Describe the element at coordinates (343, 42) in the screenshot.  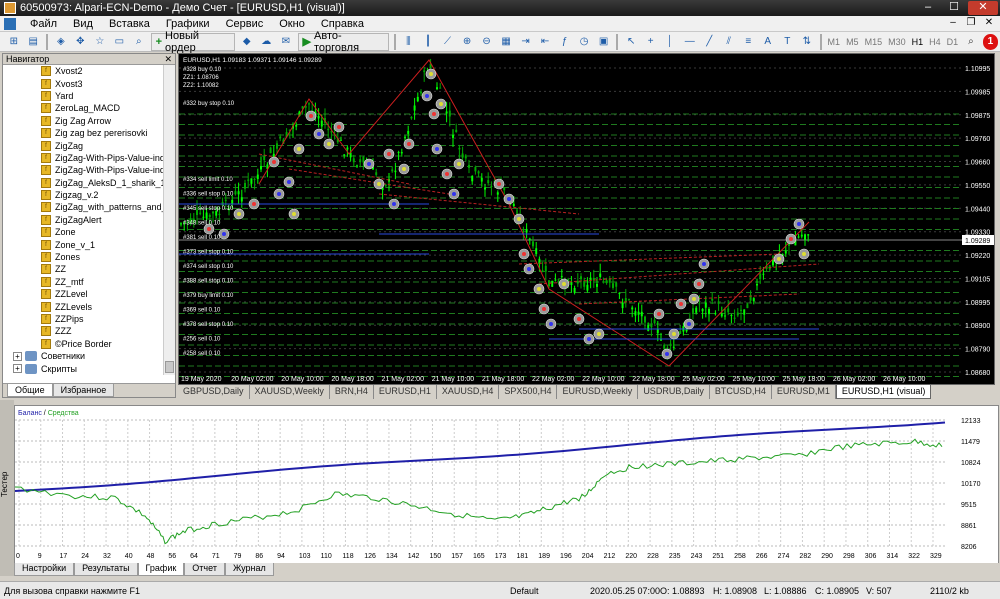
I see `auto-trading-button: ▶ Авто-торговля` at that location.